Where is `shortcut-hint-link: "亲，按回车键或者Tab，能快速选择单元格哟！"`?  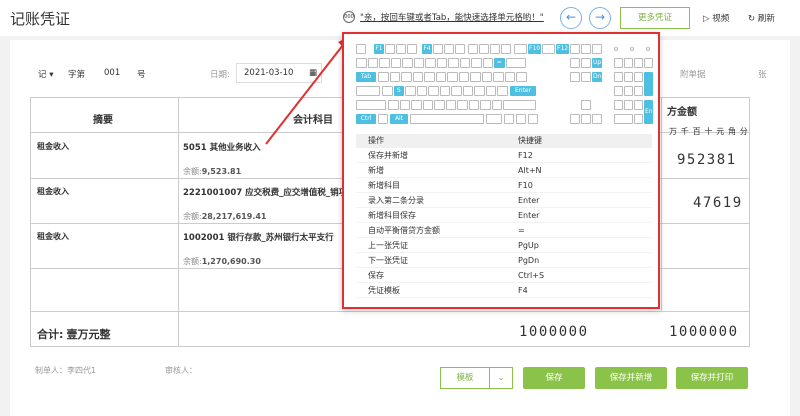
shortcut-hint-link: "亲，按回车键或者Tab，能快速选择单元格哟！" is located at coordinates (452, 17).